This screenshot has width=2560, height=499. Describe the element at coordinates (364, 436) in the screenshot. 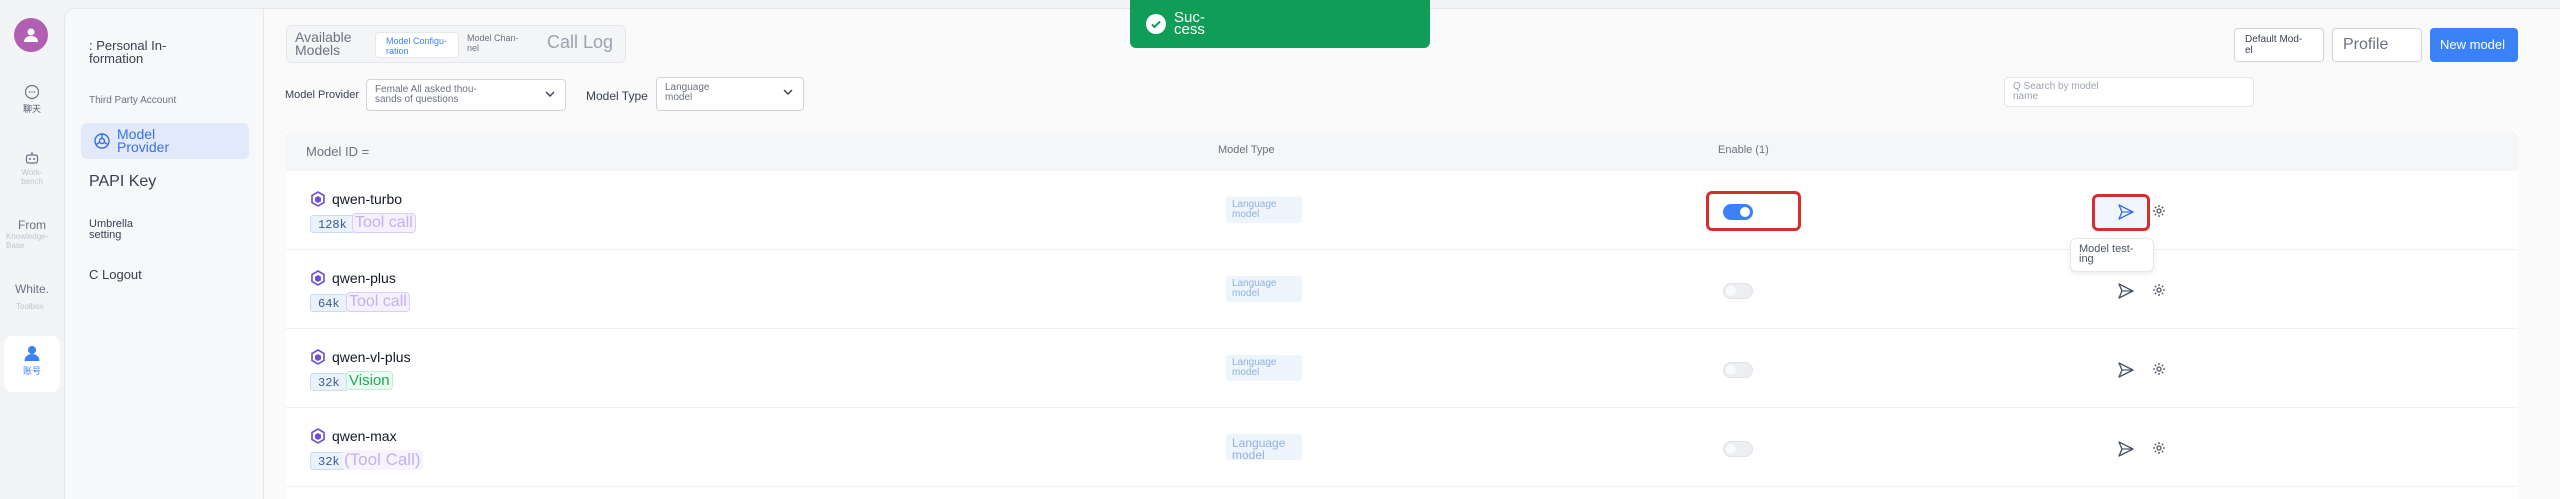

I see `model-name: qwen-max` at that location.